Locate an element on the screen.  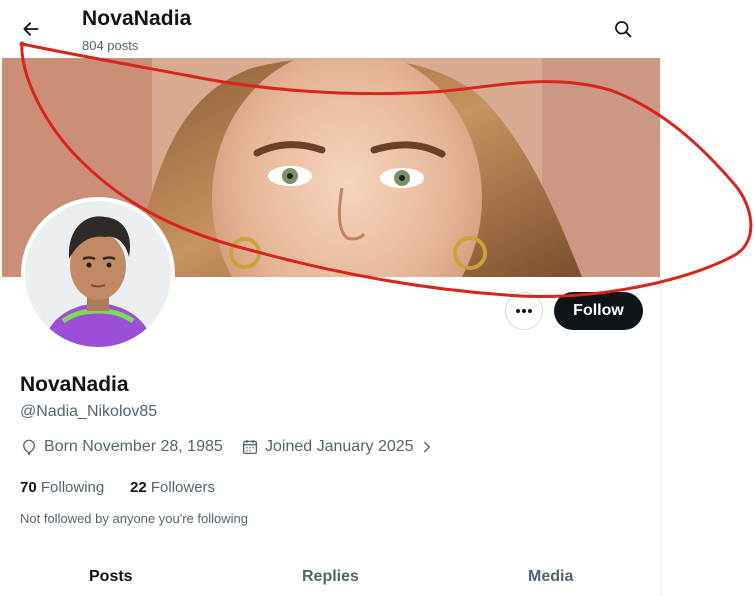
more-horizontal-icon is located at coordinates (524, 311).